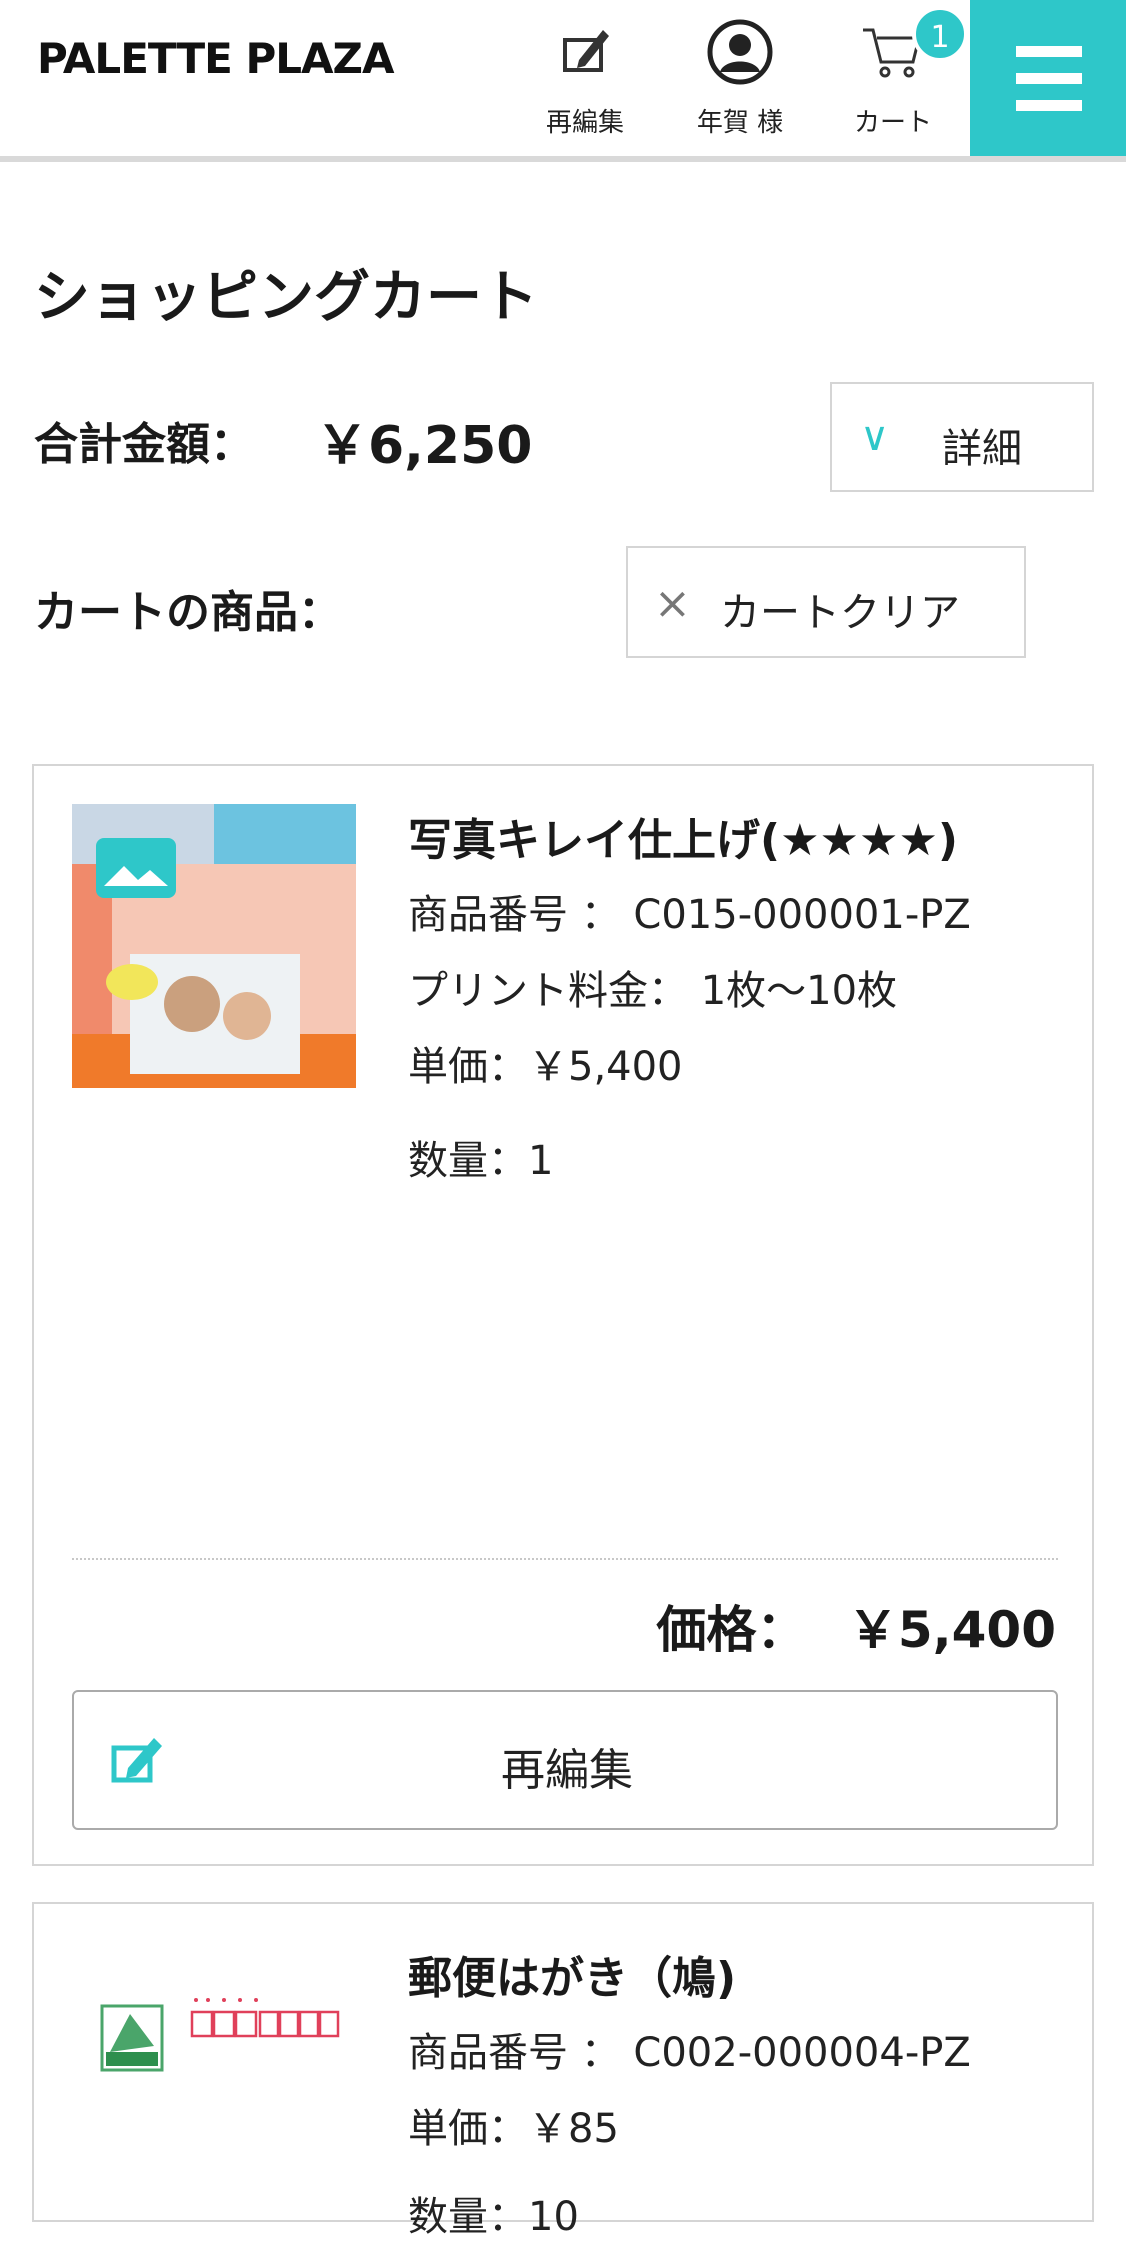 This screenshot has height=2242, width=1126. What do you see at coordinates (672, 603) in the screenshot?
I see `close-icon: ×` at bounding box center [672, 603].